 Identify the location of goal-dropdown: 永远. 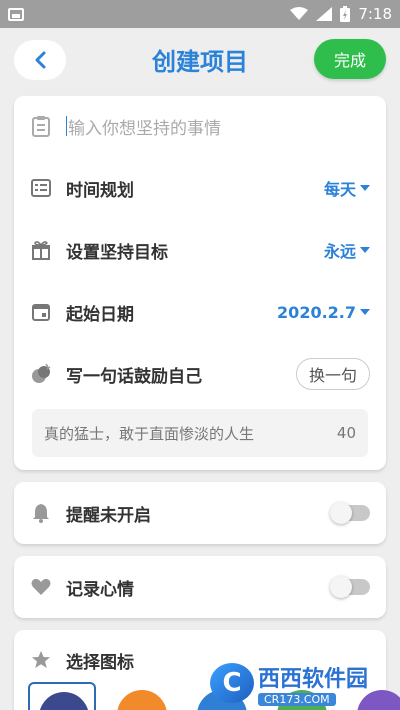
(347, 250).